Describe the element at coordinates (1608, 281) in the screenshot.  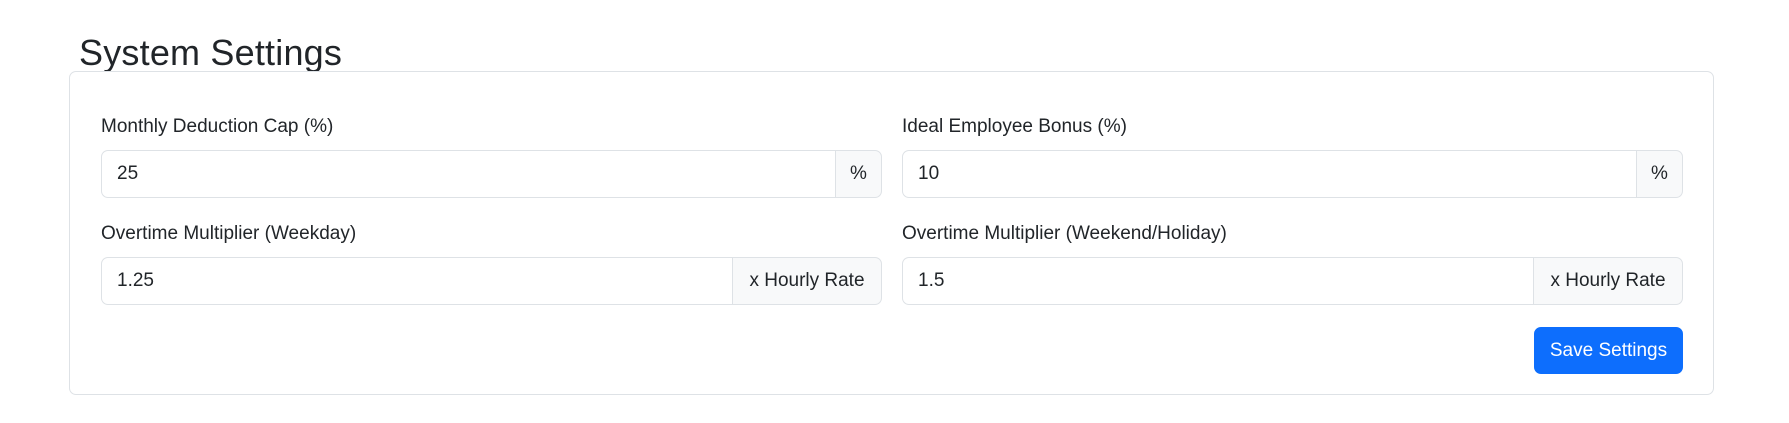
I see `overtime-weekend-unit: x Hourly Rate` at that location.